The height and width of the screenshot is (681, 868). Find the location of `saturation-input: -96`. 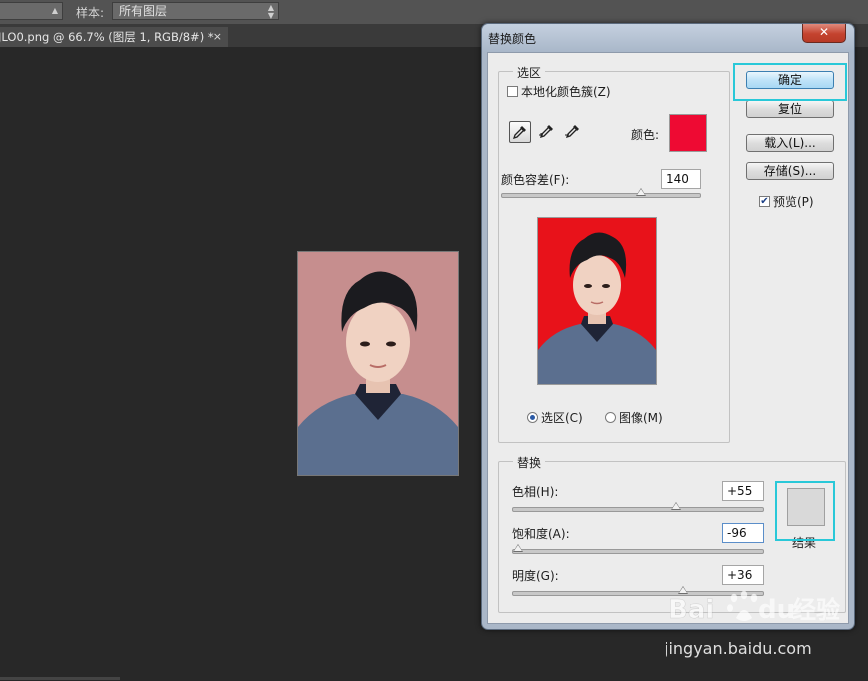

saturation-input: -96 is located at coordinates (743, 533).